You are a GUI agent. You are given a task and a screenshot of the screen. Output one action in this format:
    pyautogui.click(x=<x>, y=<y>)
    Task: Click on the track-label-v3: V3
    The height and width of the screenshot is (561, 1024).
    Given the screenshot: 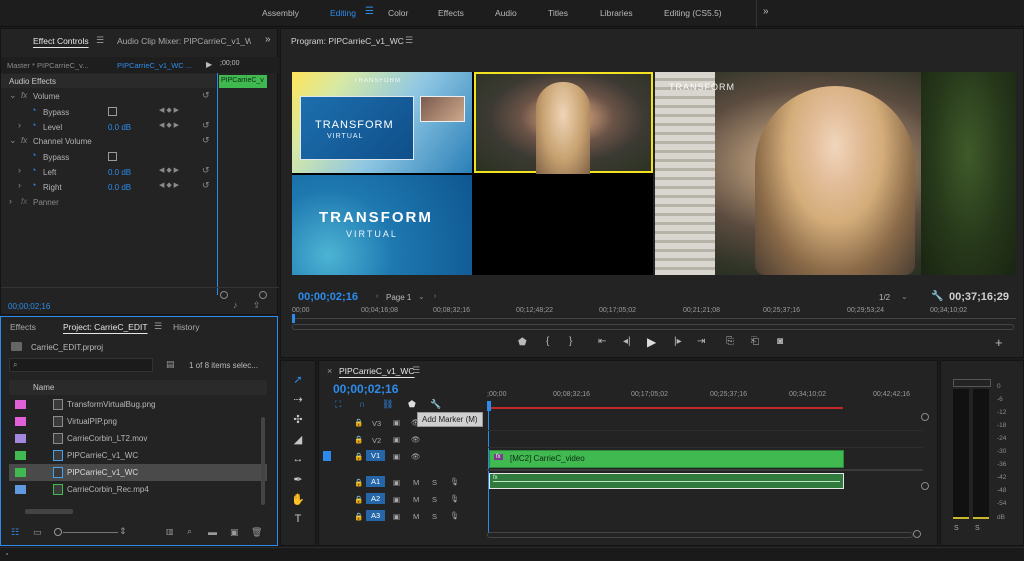 What is the action you would take?
    pyautogui.click(x=376, y=423)
    